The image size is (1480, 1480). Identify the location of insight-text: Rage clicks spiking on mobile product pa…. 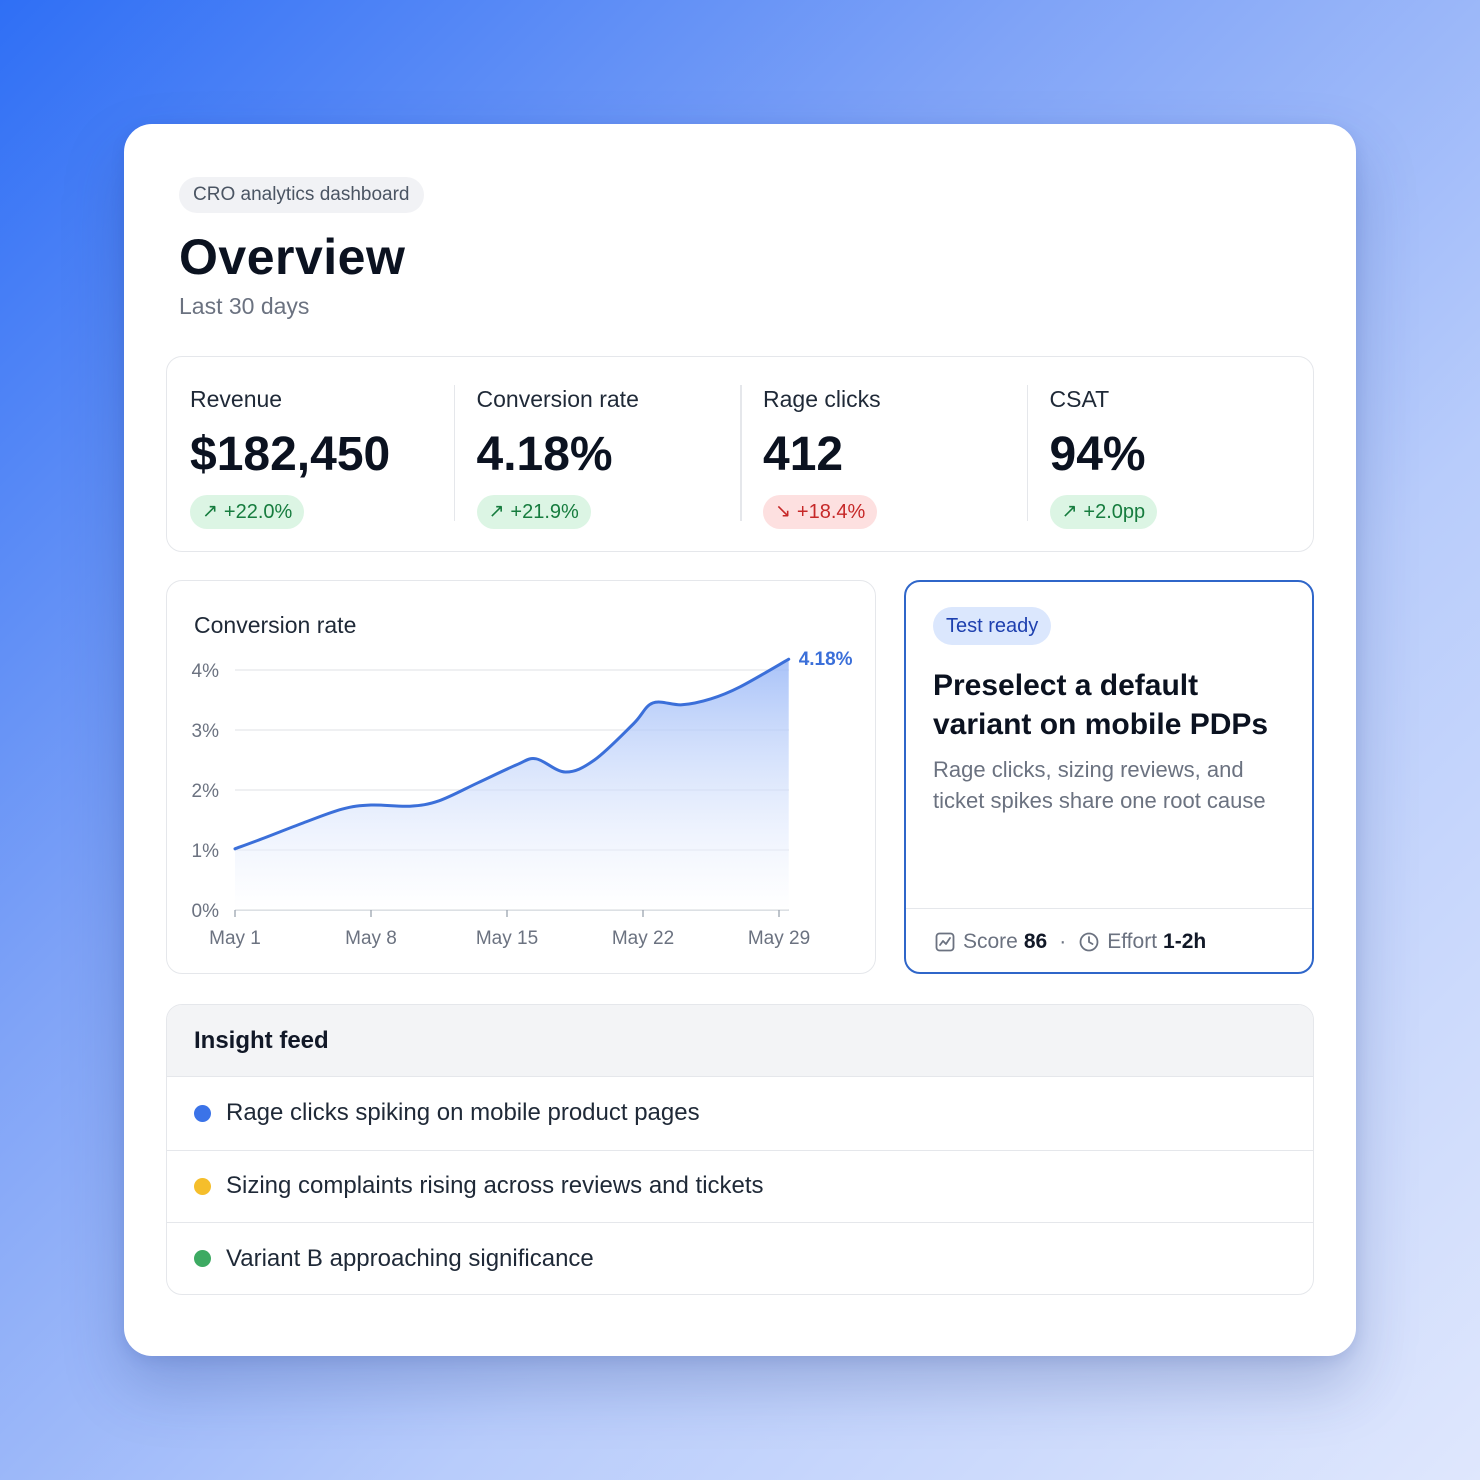
(463, 1113).